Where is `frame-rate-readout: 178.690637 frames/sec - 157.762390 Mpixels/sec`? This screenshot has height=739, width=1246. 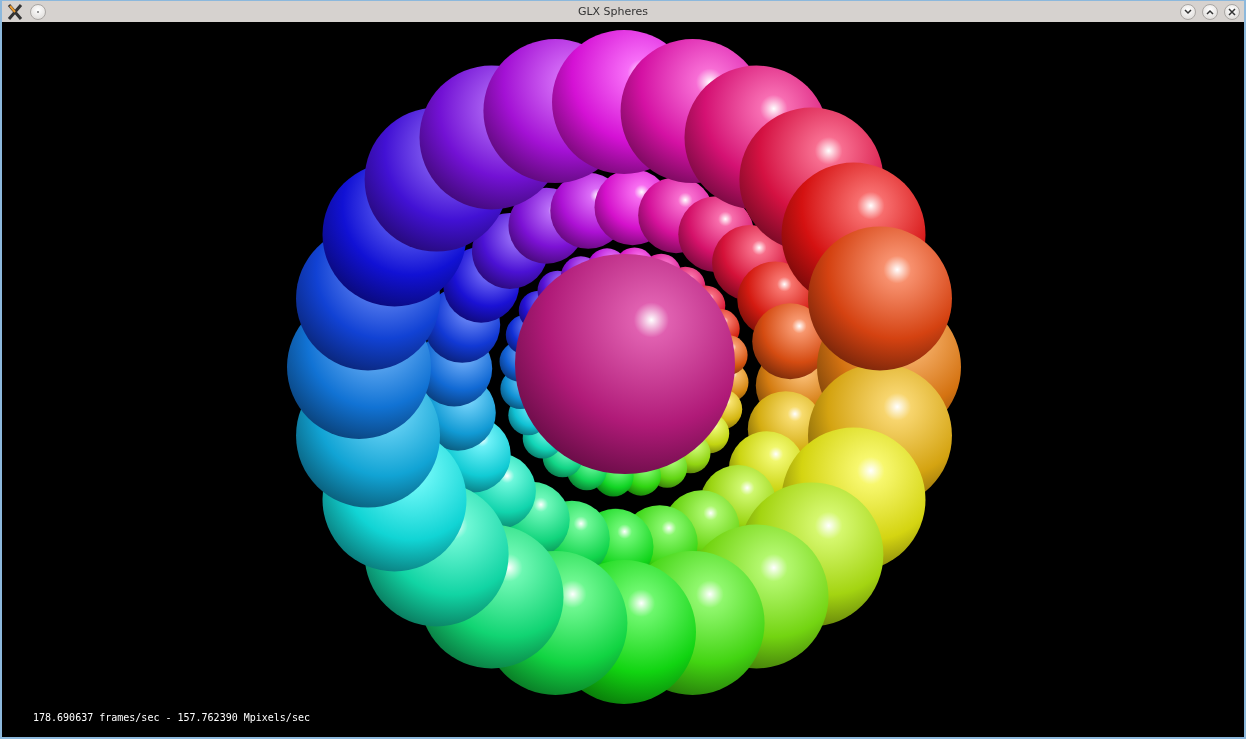 frame-rate-readout: 178.690637 frames/sec - 157.762390 Mpixels/sec is located at coordinates (172, 717).